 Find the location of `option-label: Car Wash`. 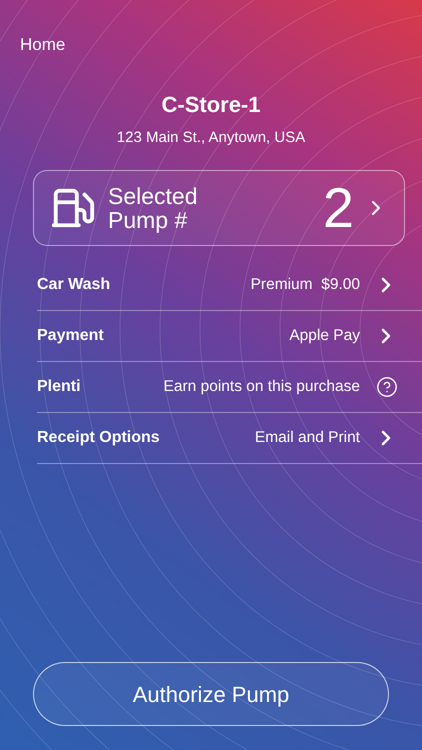

option-label: Car Wash is located at coordinates (73, 284).